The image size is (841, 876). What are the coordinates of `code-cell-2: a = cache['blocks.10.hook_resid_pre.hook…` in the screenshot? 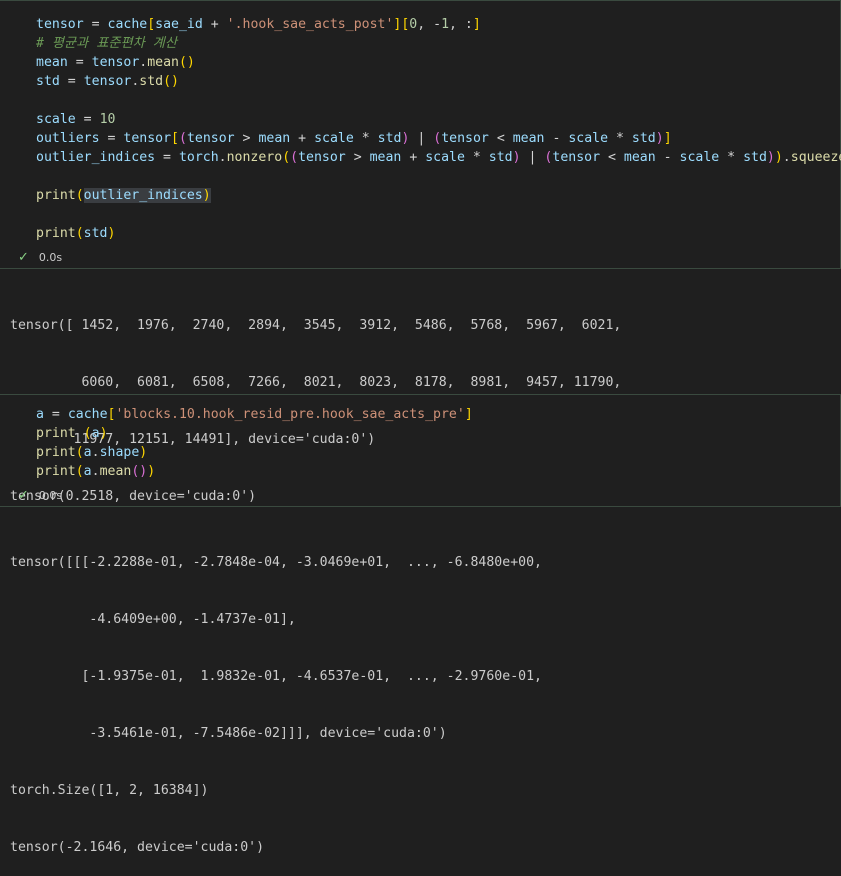 It's located at (420, 450).